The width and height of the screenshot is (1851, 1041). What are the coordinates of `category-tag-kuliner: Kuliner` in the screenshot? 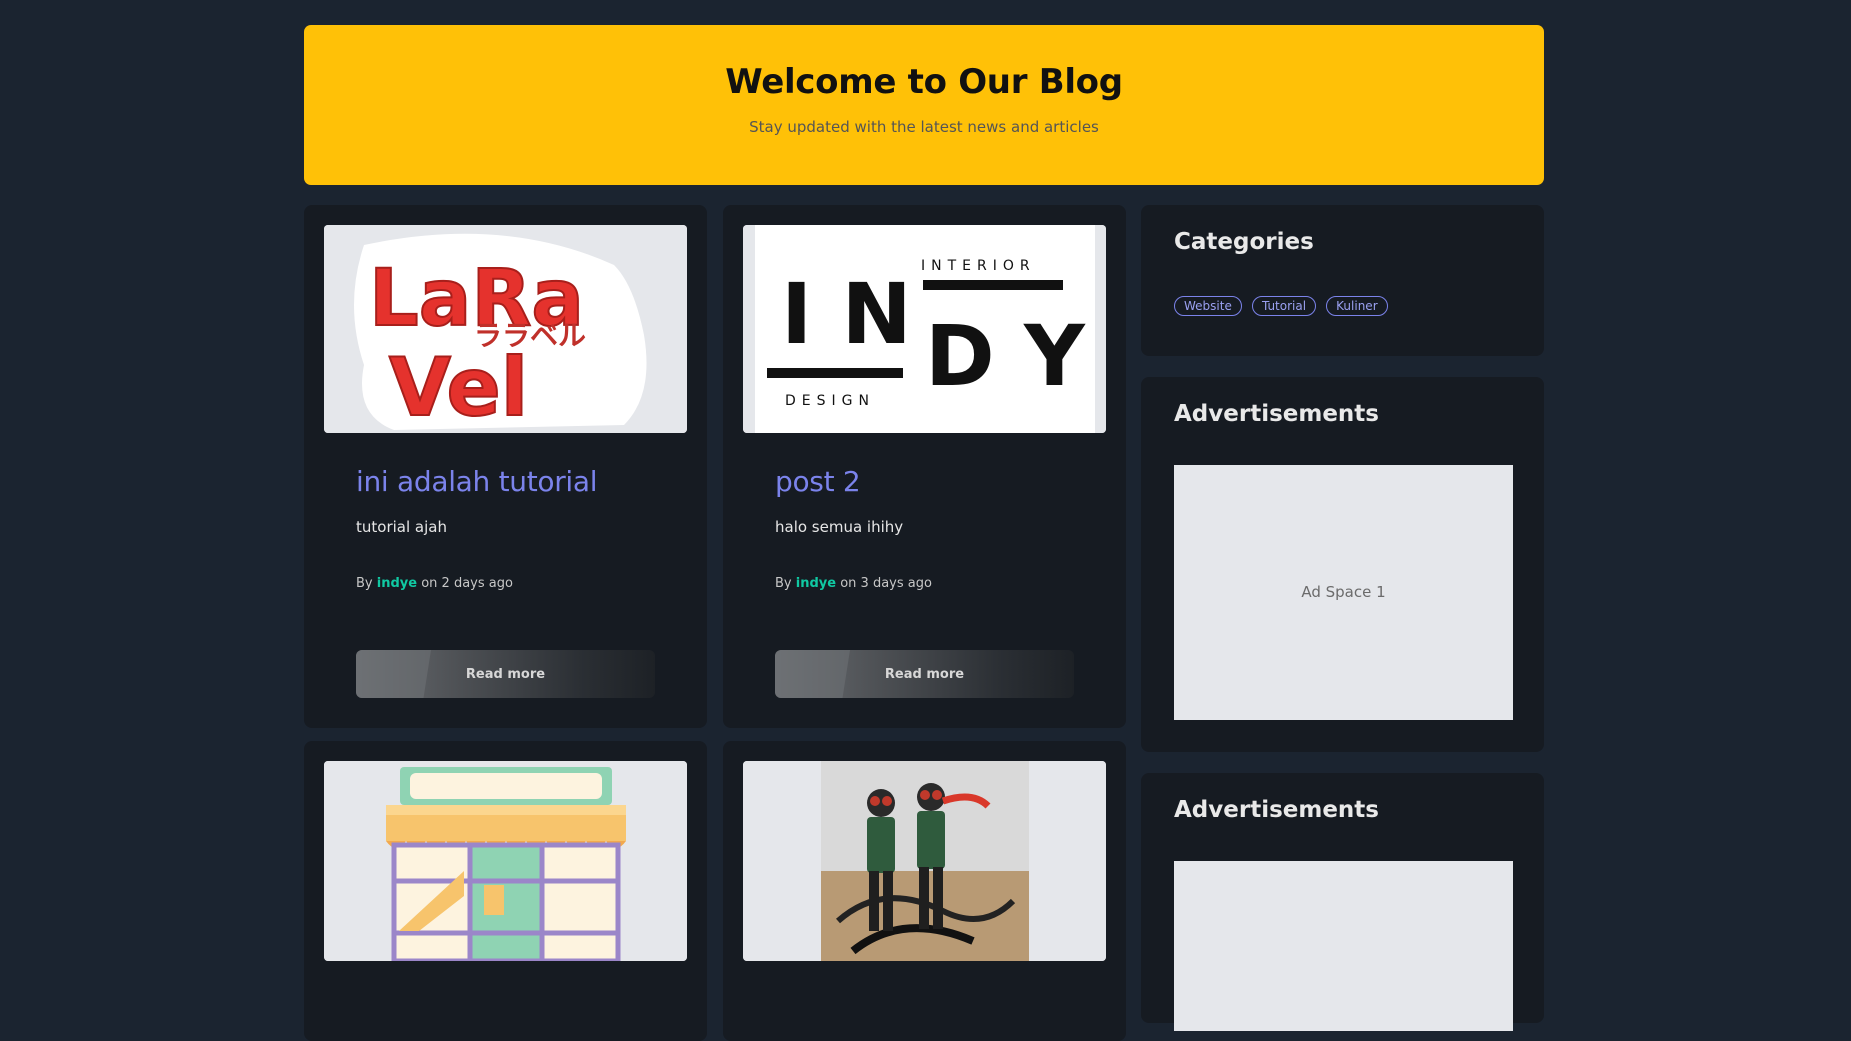 It's located at (1357, 306).